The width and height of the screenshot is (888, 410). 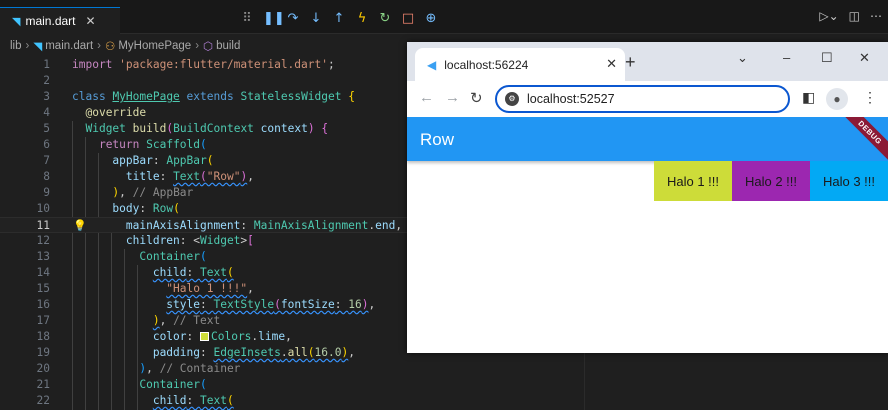 What do you see at coordinates (228, 46) in the screenshot?
I see `breadcrumb-method: build` at bounding box center [228, 46].